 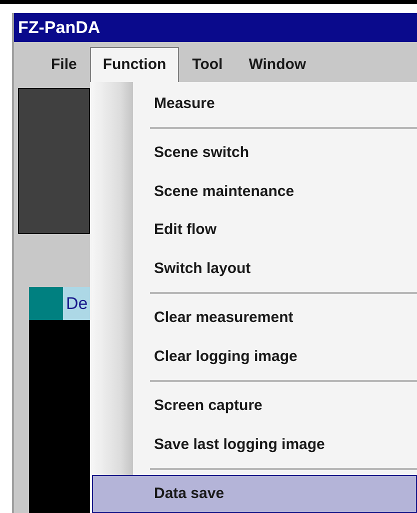 What do you see at coordinates (215, 27) in the screenshot?
I see `window-title: FZ-PanDA` at bounding box center [215, 27].